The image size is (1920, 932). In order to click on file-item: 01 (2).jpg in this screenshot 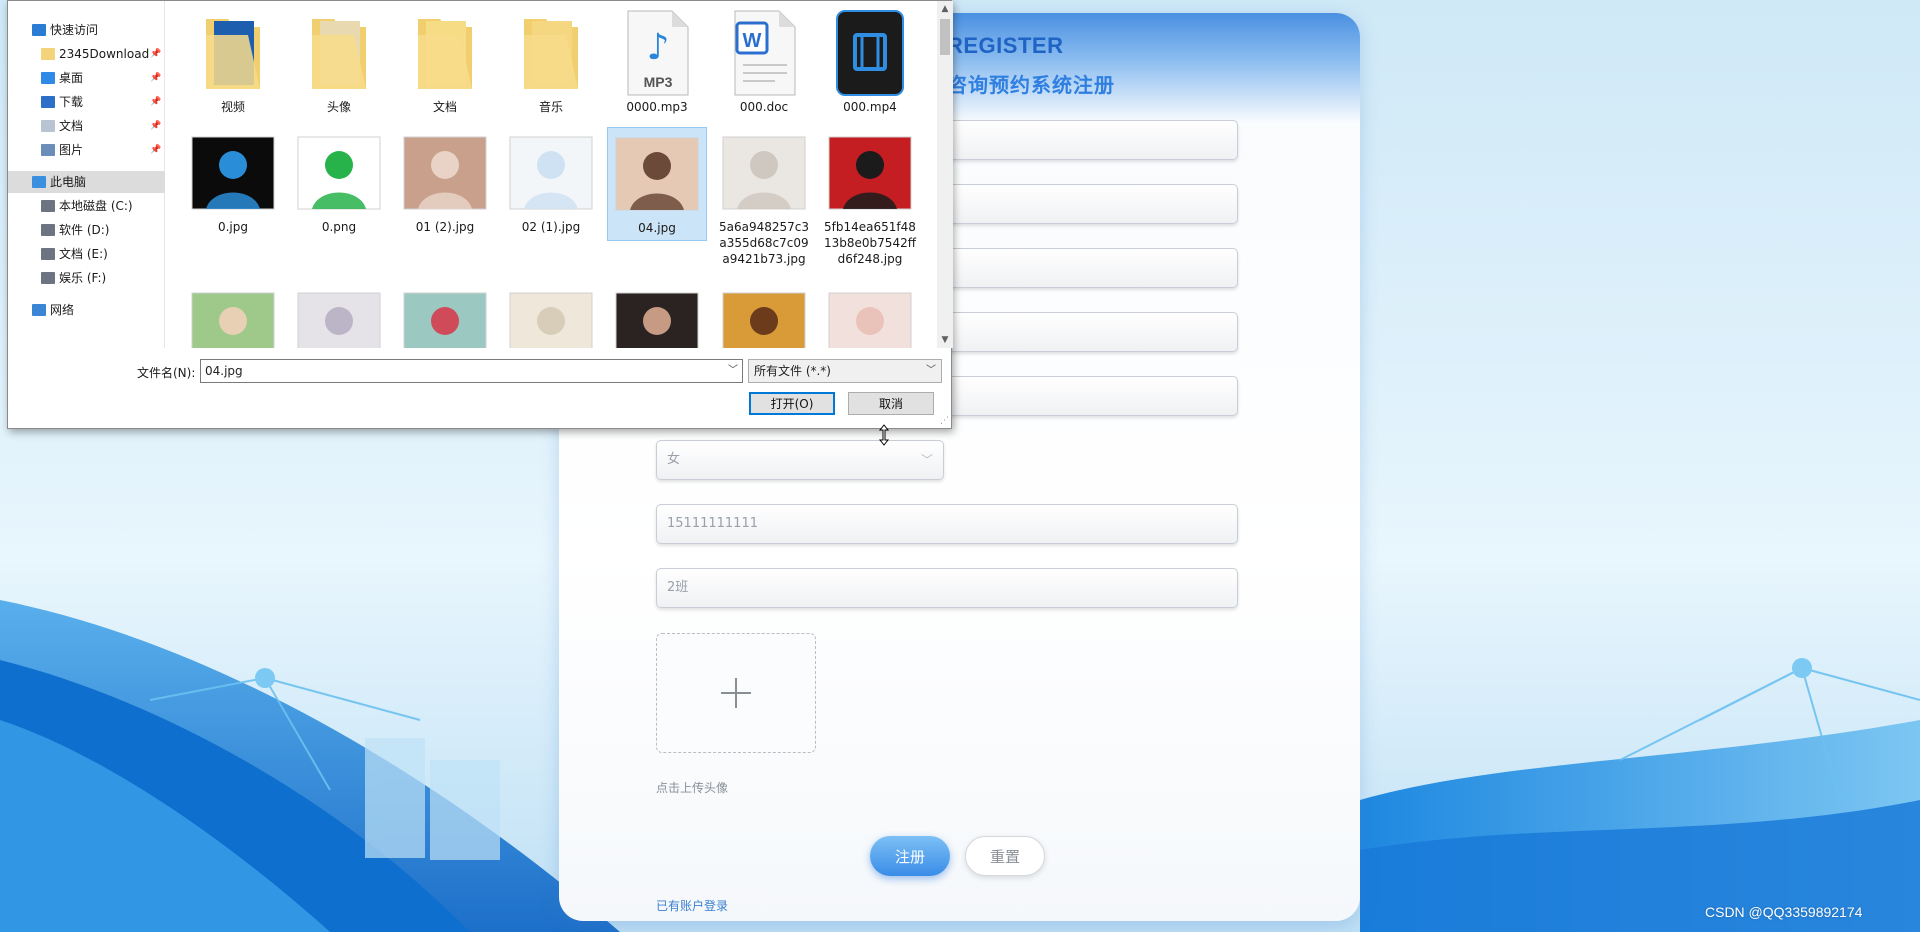, I will do `click(445, 183)`.